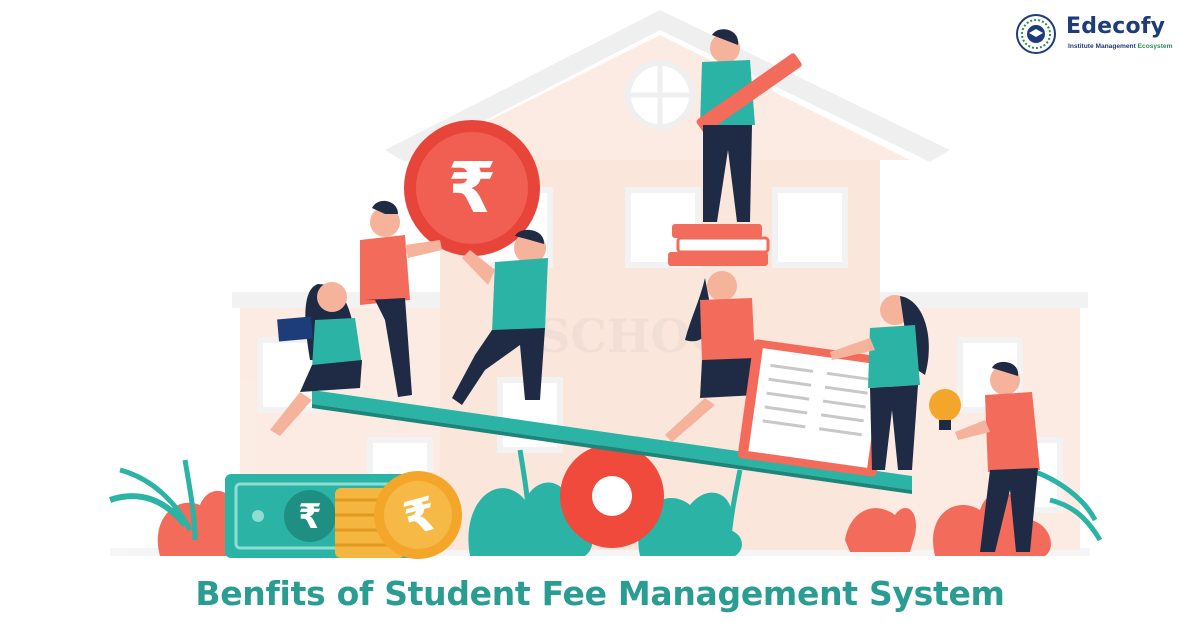 The height and width of the screenshot is (630, 1200). What do you see at coordinates (1036, 34) in the screenshot?
I see `brand-seal-icon` at bounding box center [1036, 34].